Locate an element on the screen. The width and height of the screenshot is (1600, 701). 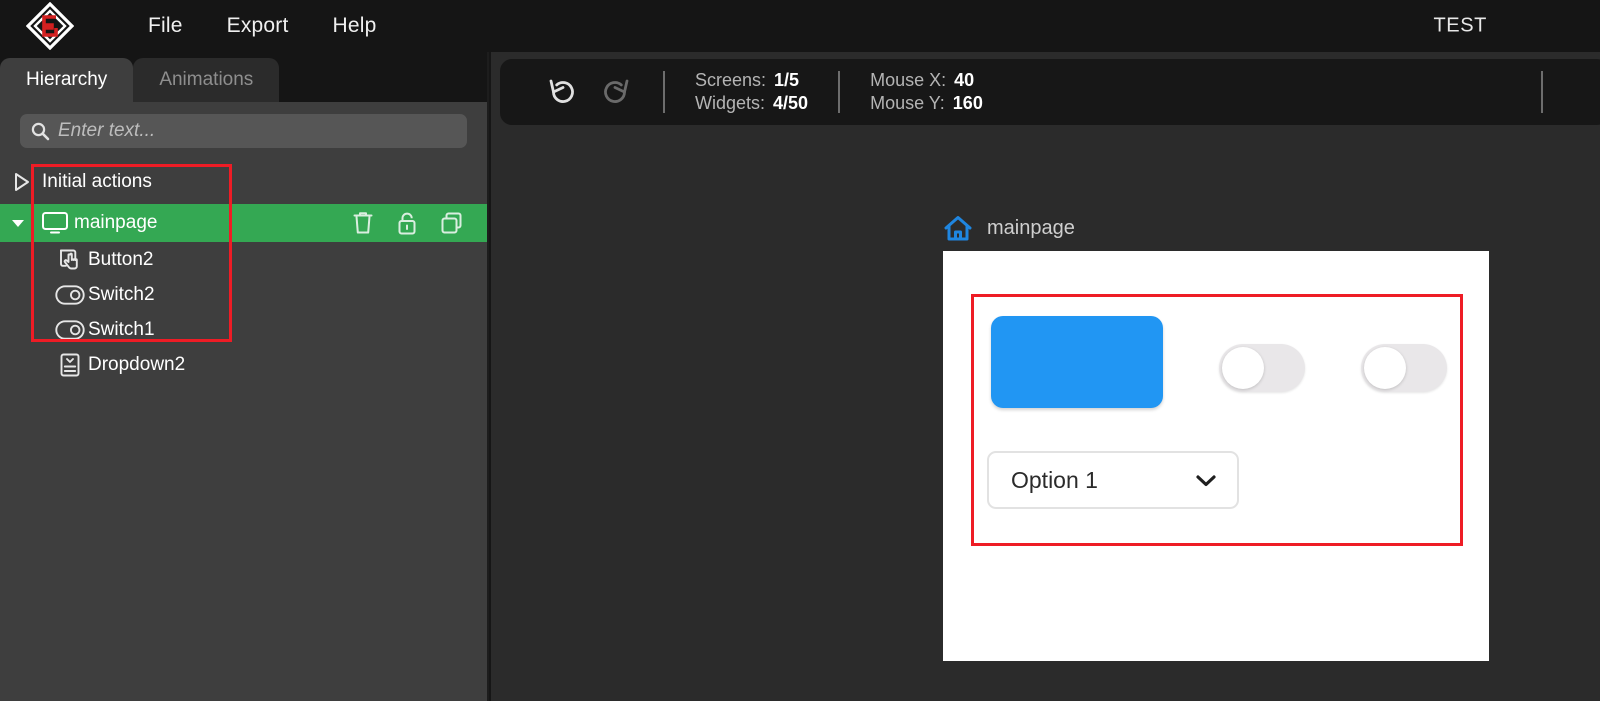
tab-hierarchy: Hierarchy is located at coordinates (67, 80).